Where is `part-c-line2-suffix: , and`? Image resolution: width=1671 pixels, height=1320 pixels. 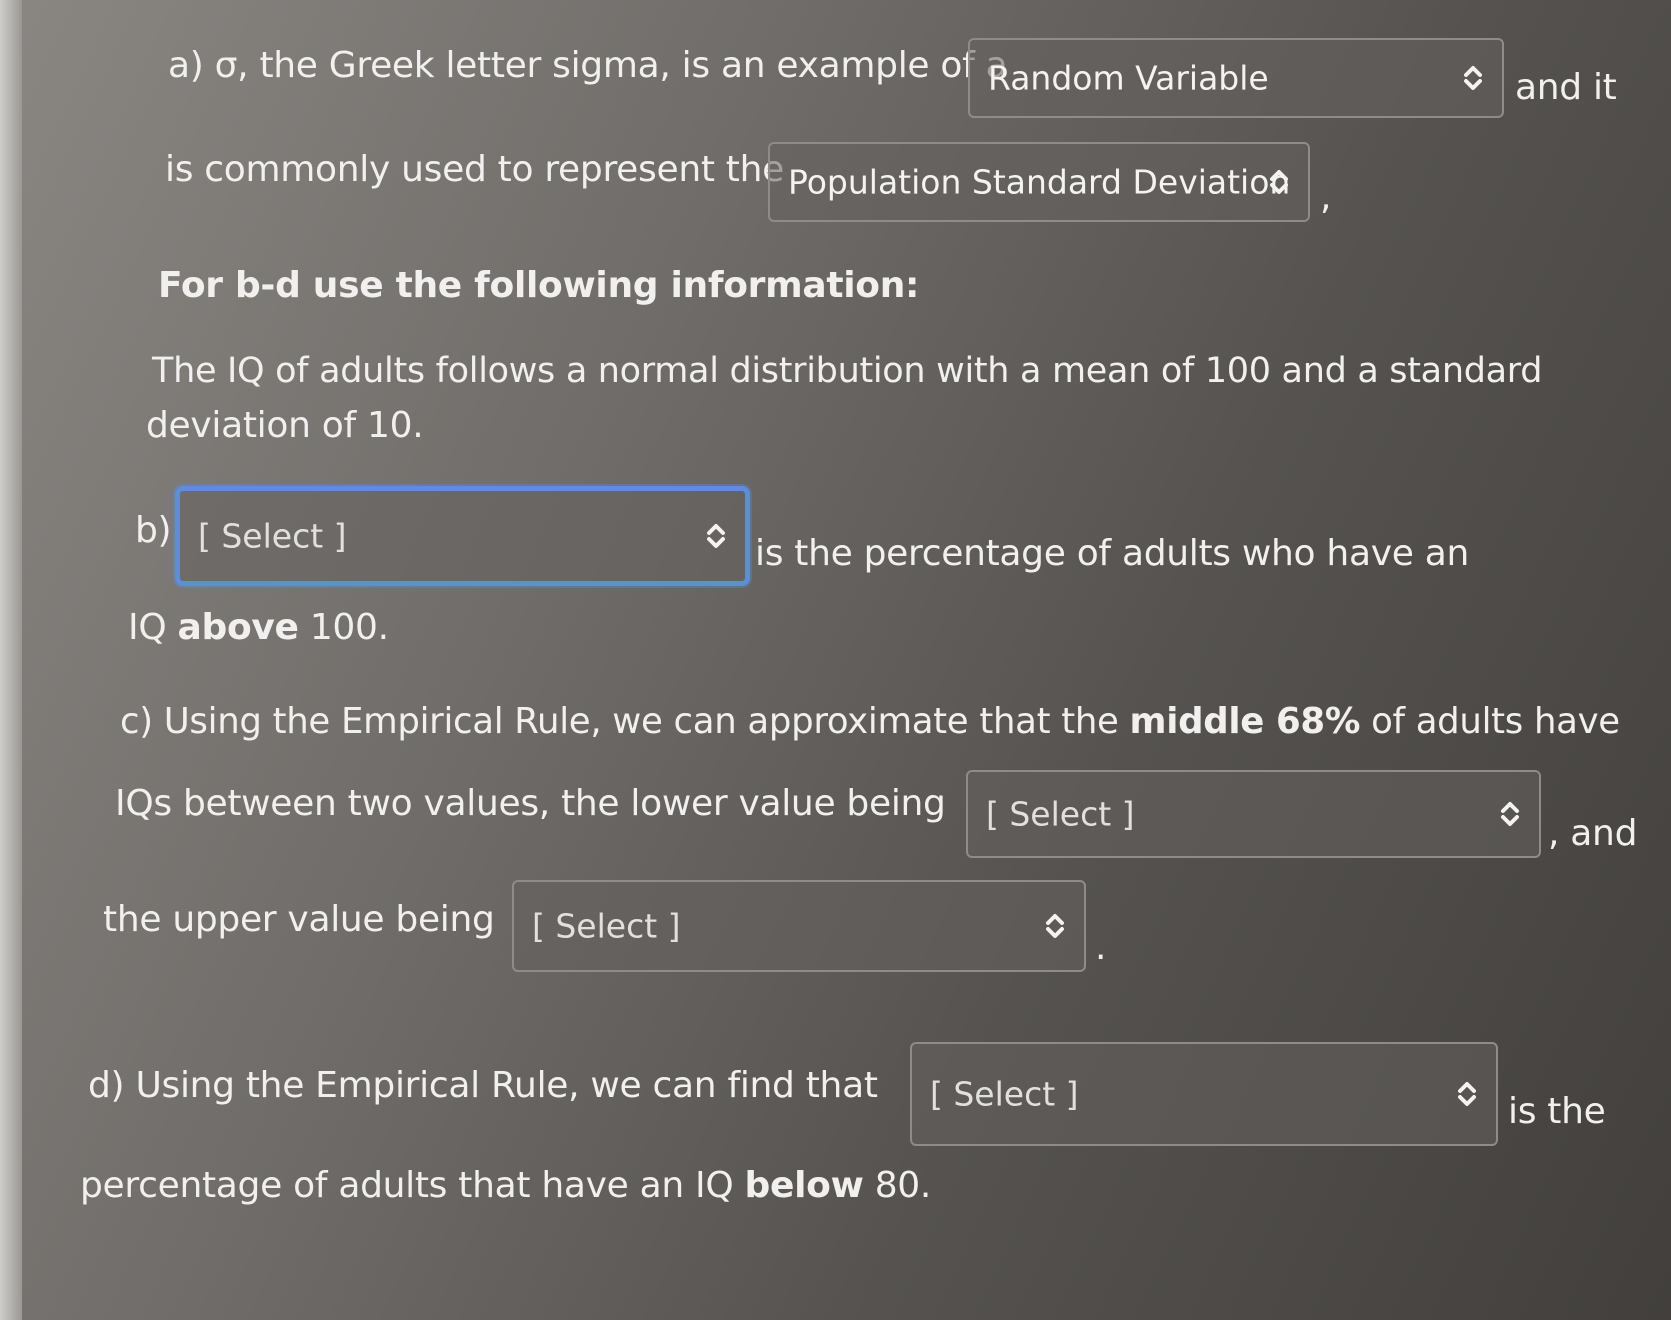 part-c-line2-suffix: , and is located at coordinates (1593, 833).